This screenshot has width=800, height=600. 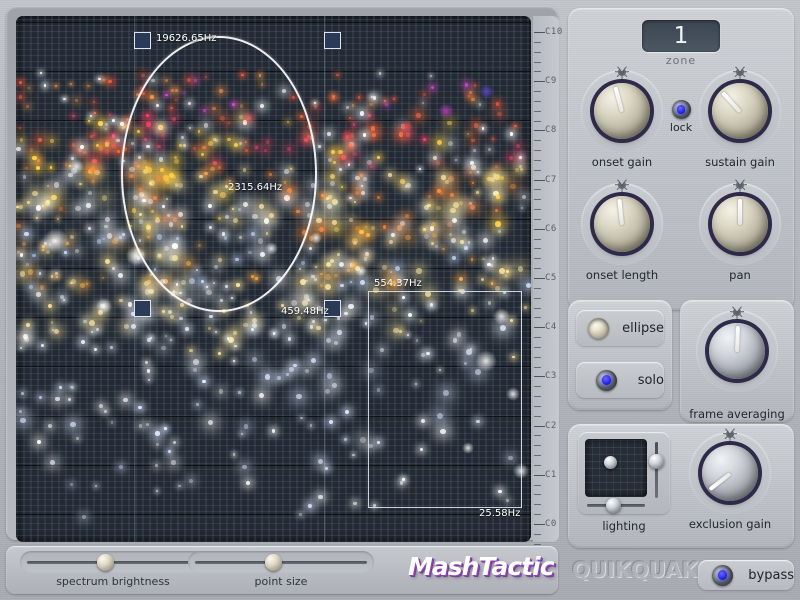 I want to click on company-brand: QUIKQUAK, so click(x=635, y=570).